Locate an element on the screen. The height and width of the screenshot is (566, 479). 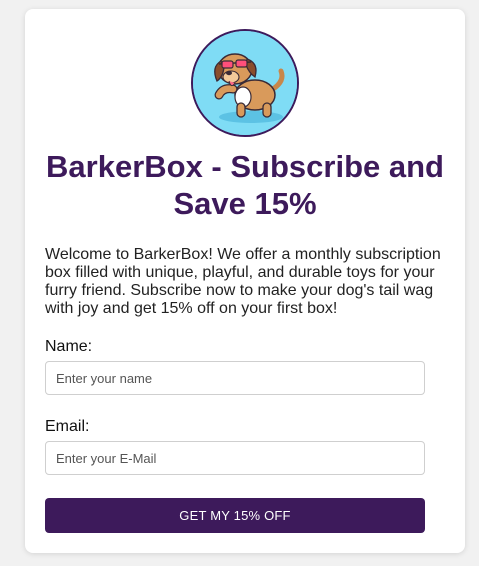
name-input is located at coordinates (235, 378).